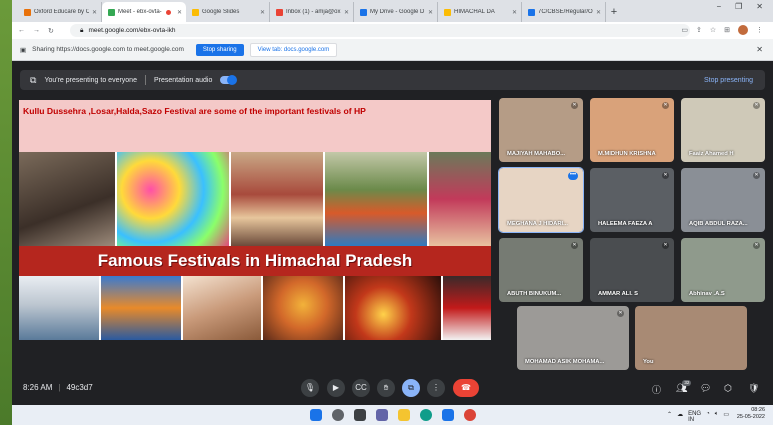  What do you see at coordinates (753, 388) in the screenshot?
I see `host-controls-icon: 🛡︎` at bounding box center [753, 388].